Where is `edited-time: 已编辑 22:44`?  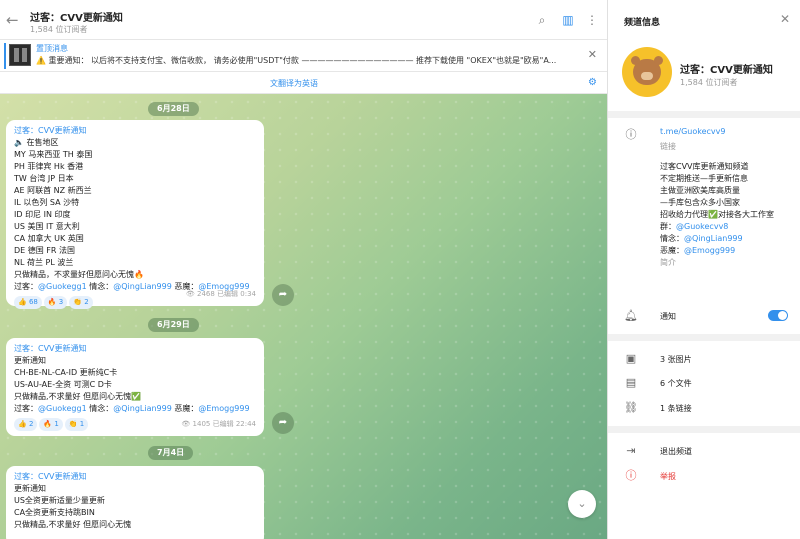
edited-time: 已编辑 22:44 is located at coordinates (234, 424).